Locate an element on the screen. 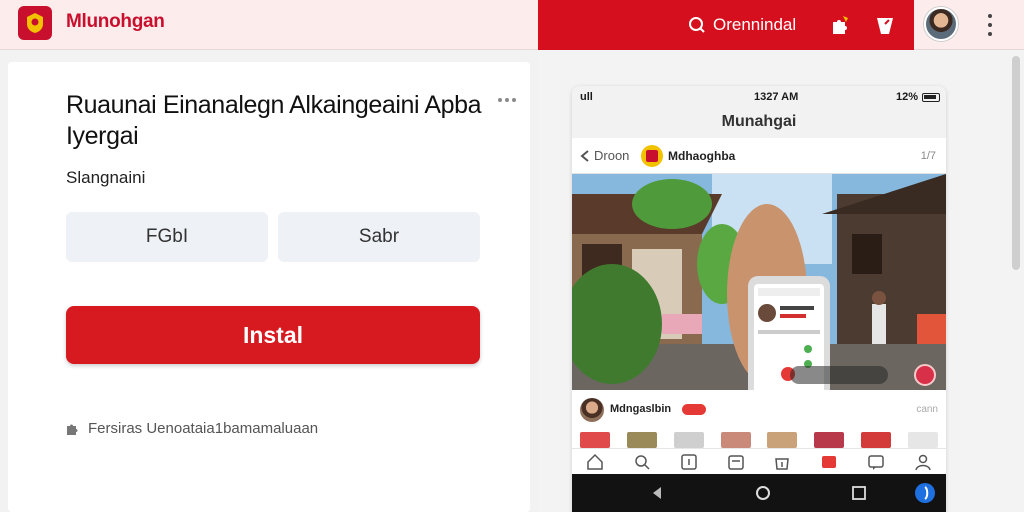  brand-name: Mlunohgan is located at coordinates (115, 22).